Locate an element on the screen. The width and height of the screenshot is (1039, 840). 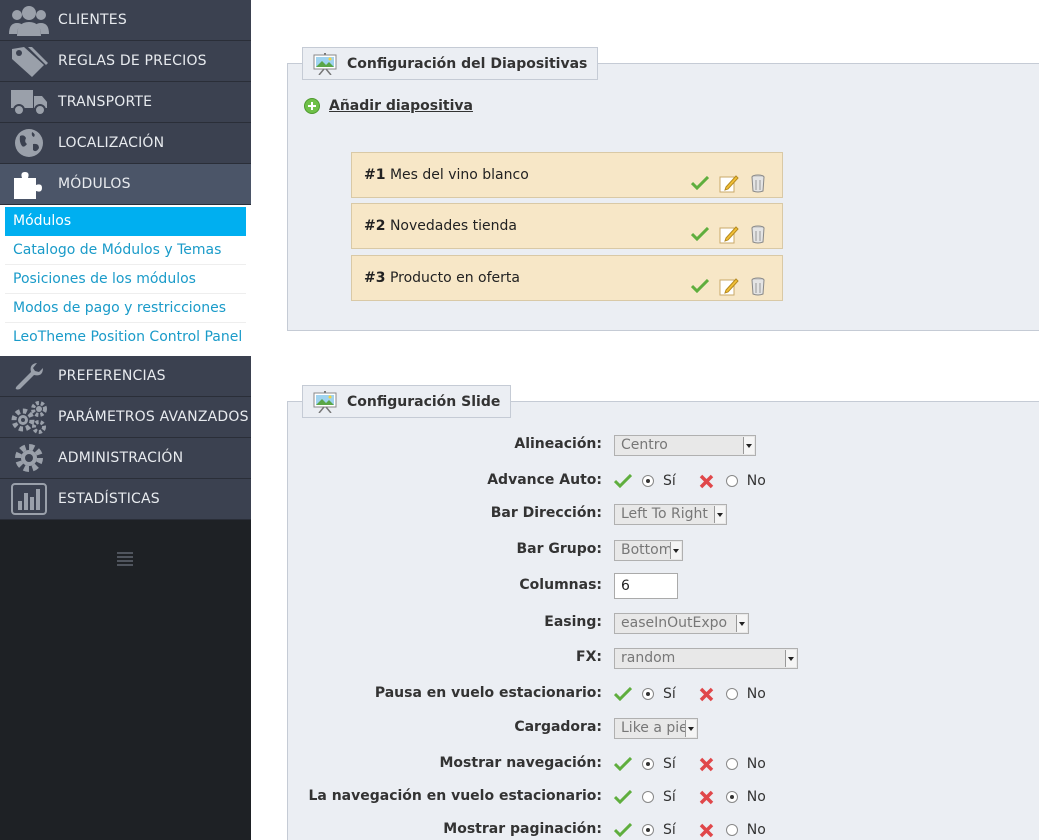
field-pausa: Pausa en vuelo estacionario: Sí No is located at coordinates (663, 694).